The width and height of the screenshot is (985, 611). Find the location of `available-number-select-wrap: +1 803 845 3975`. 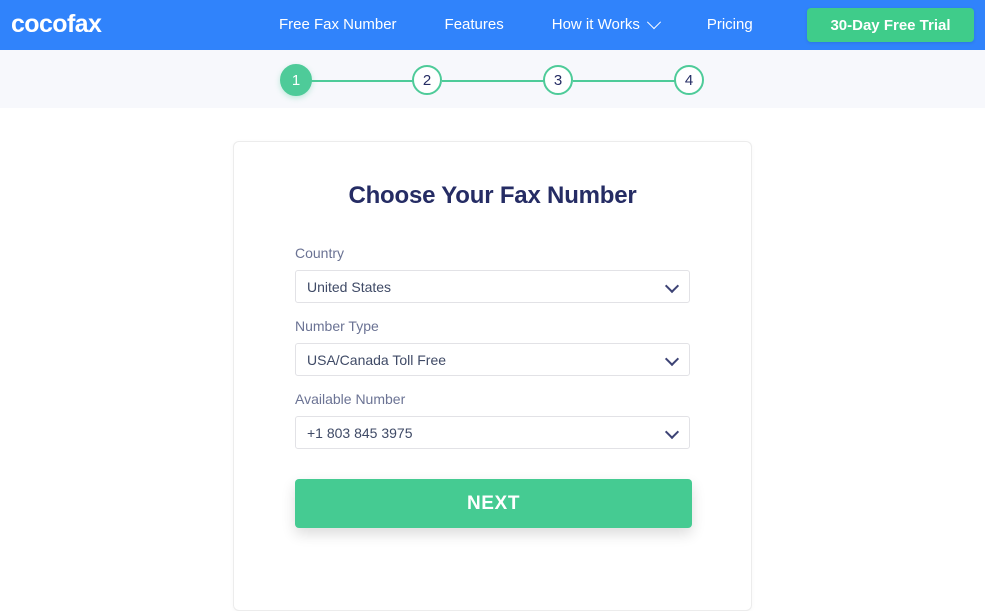

available-number-select-wrap: +1 803 845 3975 is located at coordinates (492, 432).